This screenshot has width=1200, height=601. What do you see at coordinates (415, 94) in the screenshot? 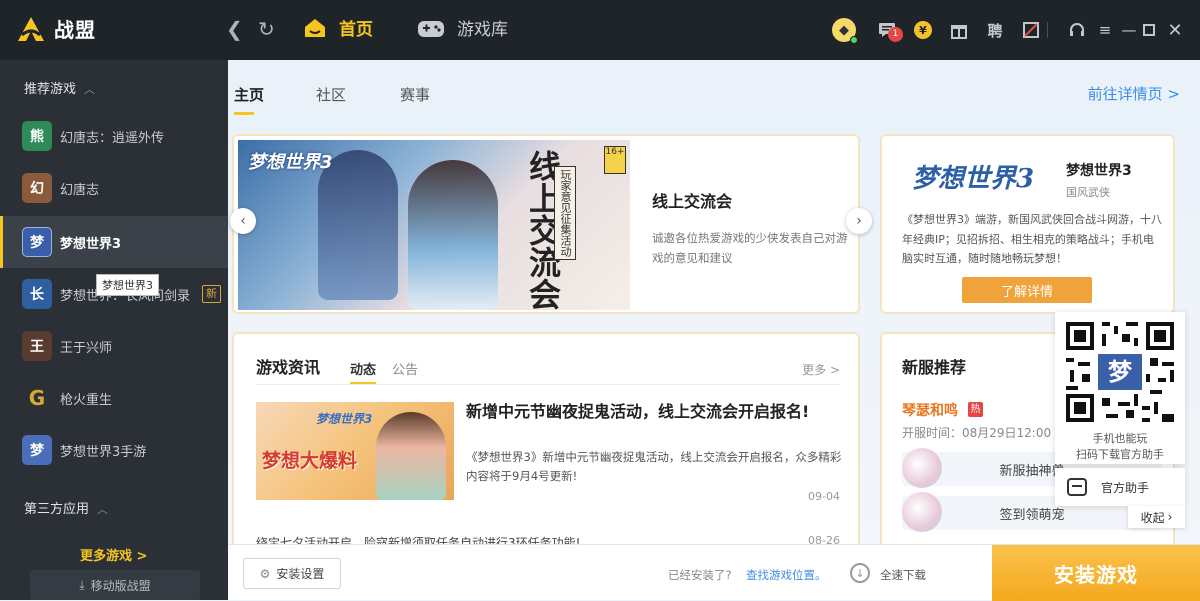
I see `tab-events: 赛事` at bounding box center [415, 94].